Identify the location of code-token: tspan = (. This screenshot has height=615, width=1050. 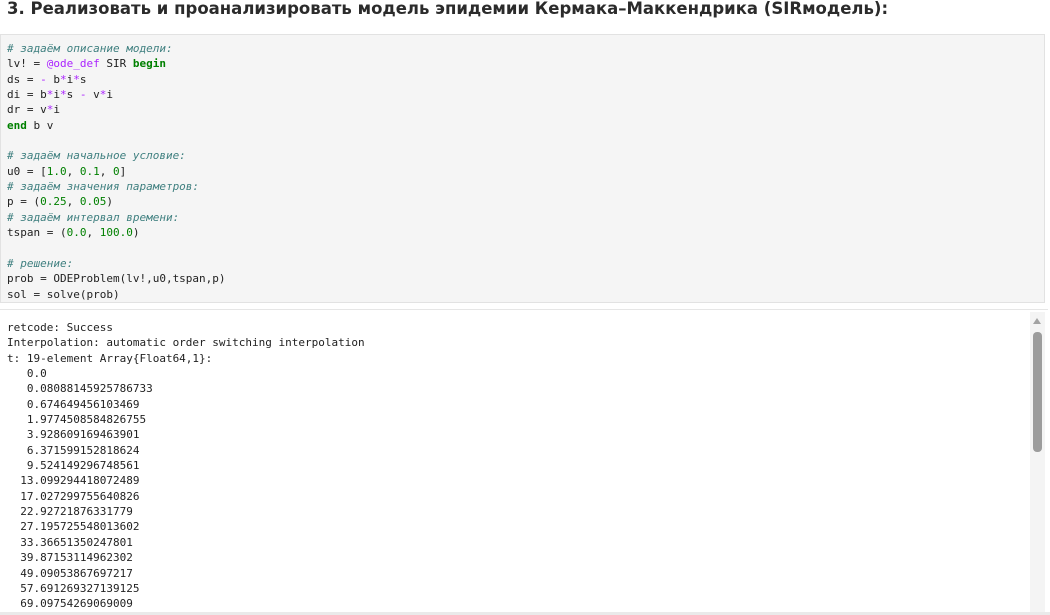
(37, 233).